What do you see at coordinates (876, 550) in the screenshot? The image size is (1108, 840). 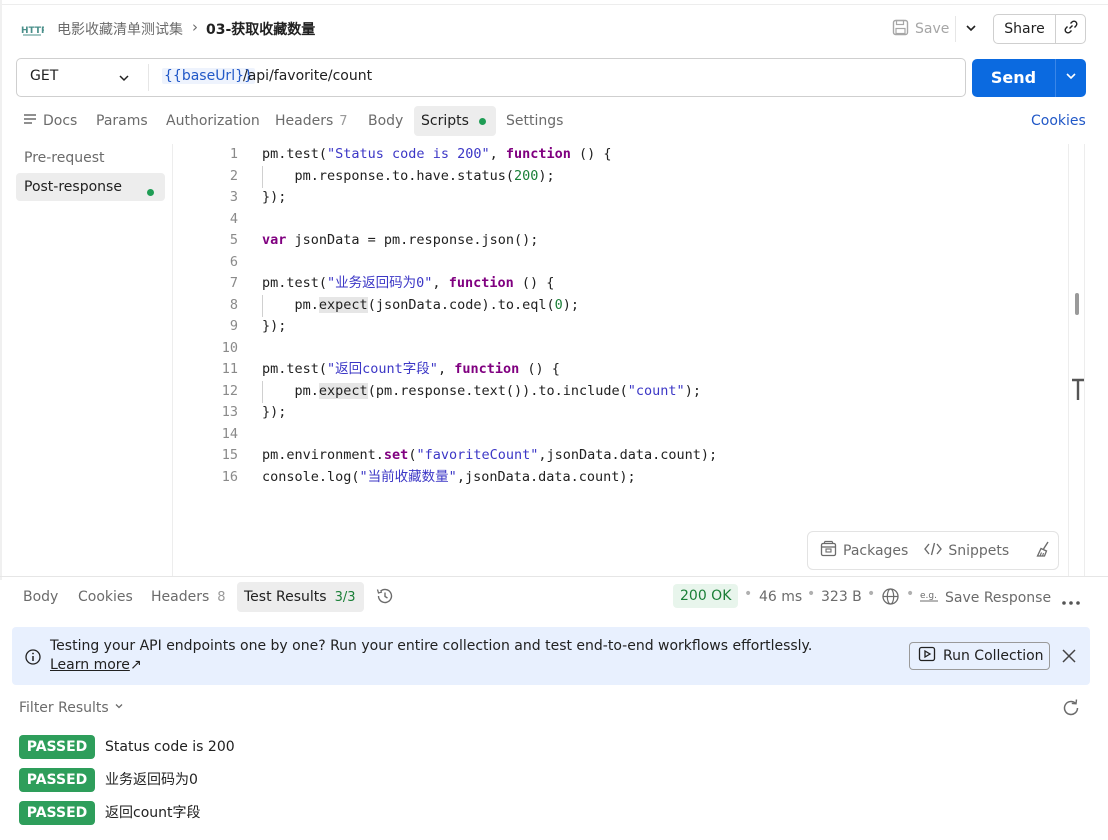 I see `packages-label: Packages` at bounding box center [876, 550].